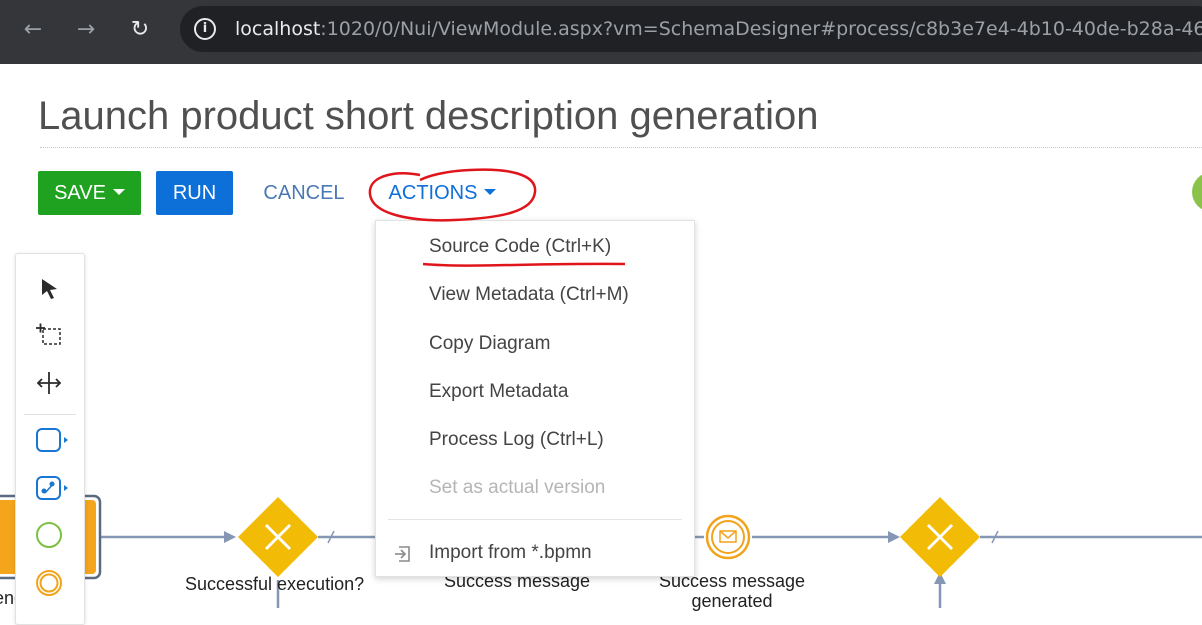  I want to click on intermediate-event-icon, so click(49, 583).